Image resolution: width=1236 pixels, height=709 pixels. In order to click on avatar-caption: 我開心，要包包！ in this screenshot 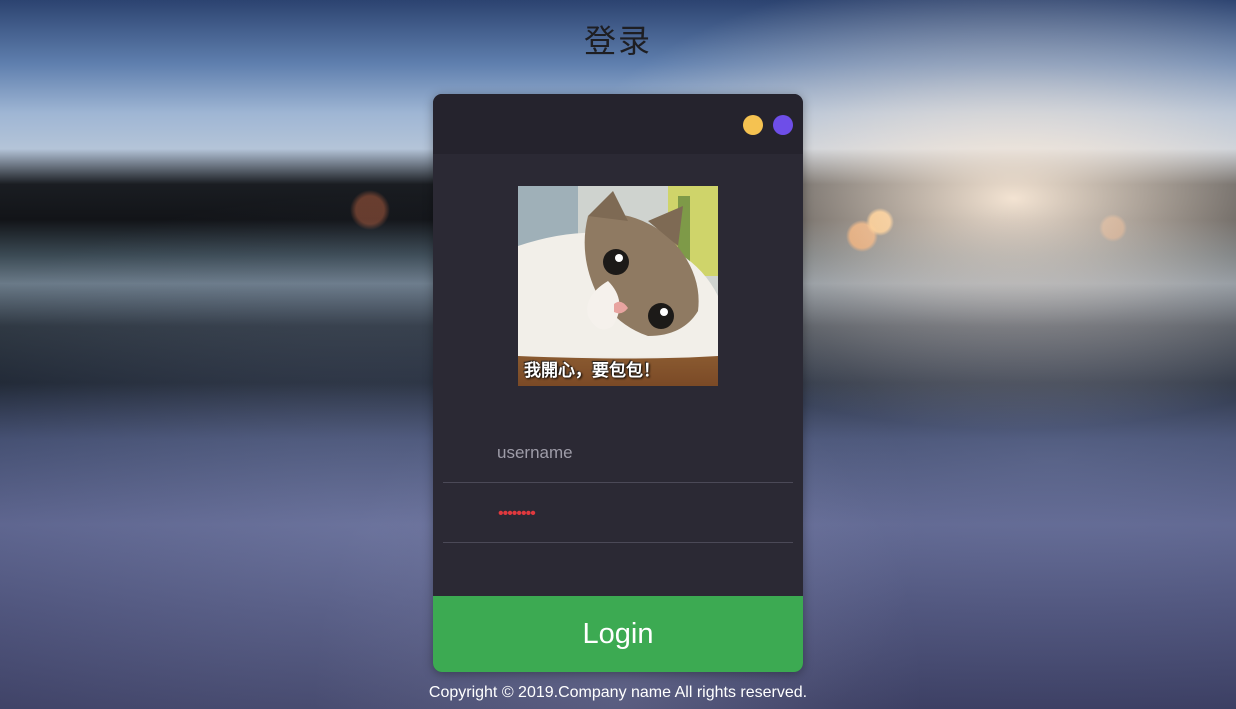, I will do `click(618, 371)`.